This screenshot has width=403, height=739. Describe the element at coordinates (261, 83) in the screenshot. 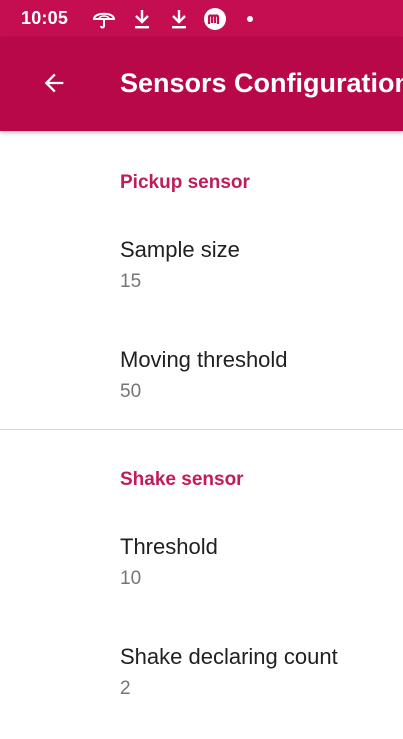

I see `page-title: Sensors Configuration` at that location.